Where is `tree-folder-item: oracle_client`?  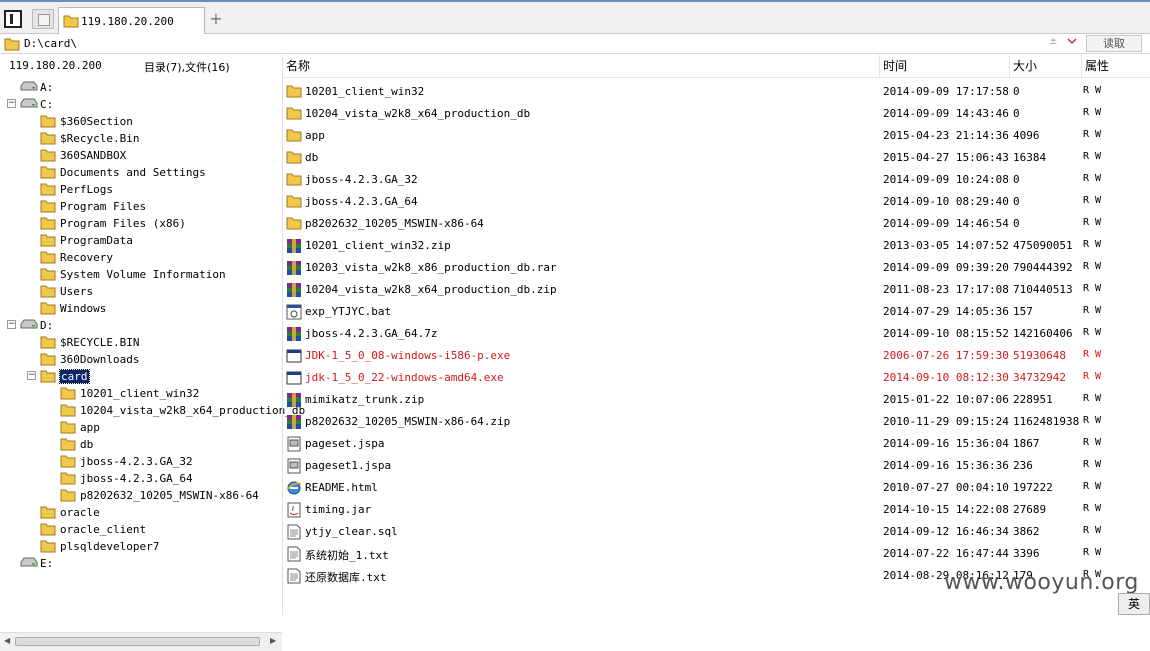
tree-folder-item: oracle_client is located at coordinates (141, 529).